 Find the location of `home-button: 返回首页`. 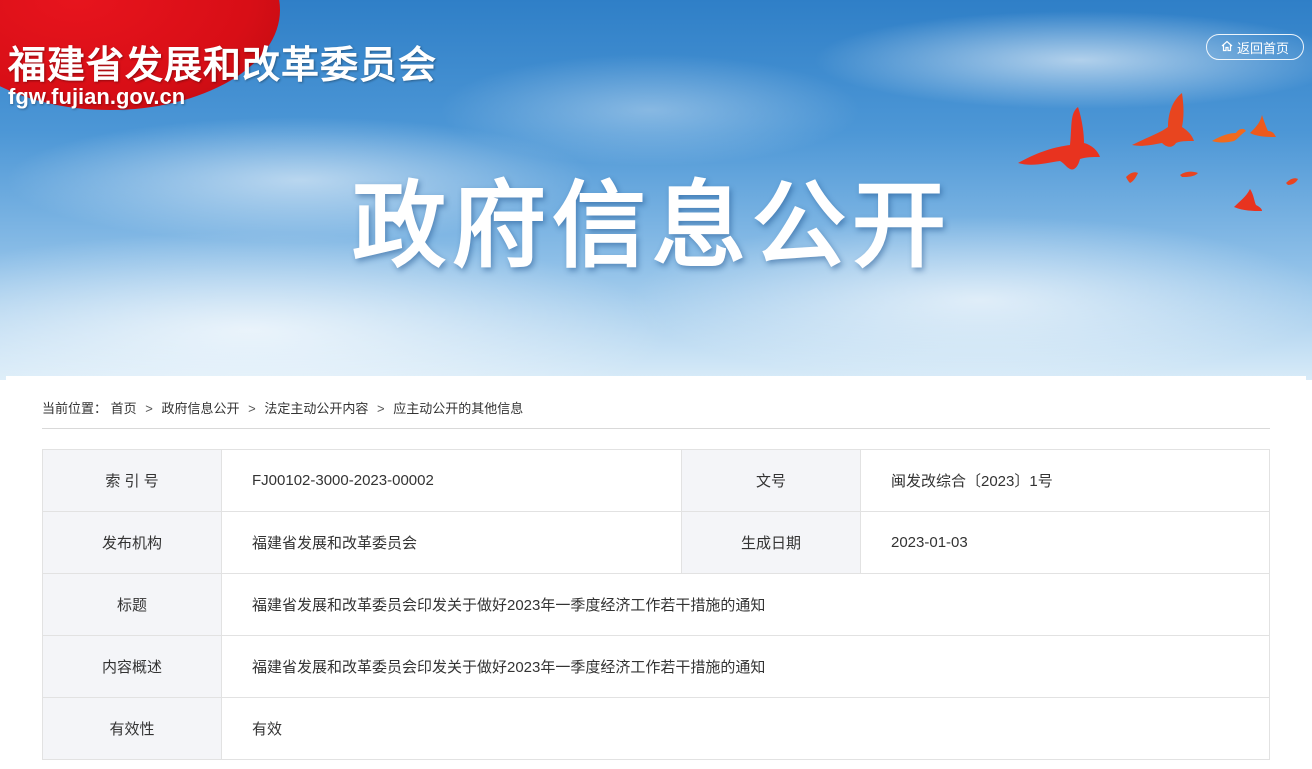

home-button: 返回首页 is located at coordinates (1255, 47).